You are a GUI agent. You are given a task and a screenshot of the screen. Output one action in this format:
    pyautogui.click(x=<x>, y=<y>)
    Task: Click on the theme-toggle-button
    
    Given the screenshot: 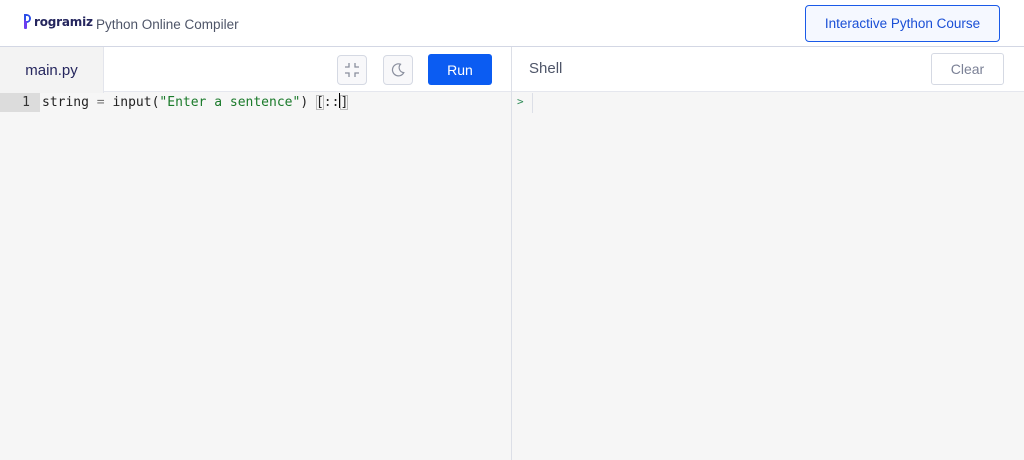 What is the action you would take?
    pyautogui.click(x=398, y=70)
    